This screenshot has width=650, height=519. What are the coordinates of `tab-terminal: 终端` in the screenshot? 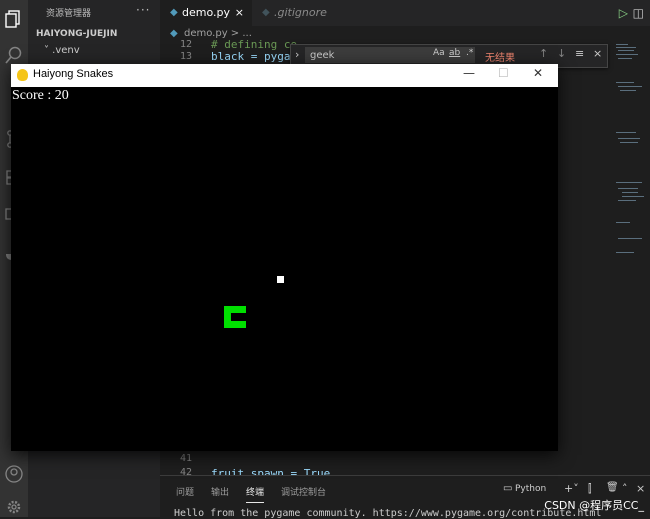 It's located at (255, 494).